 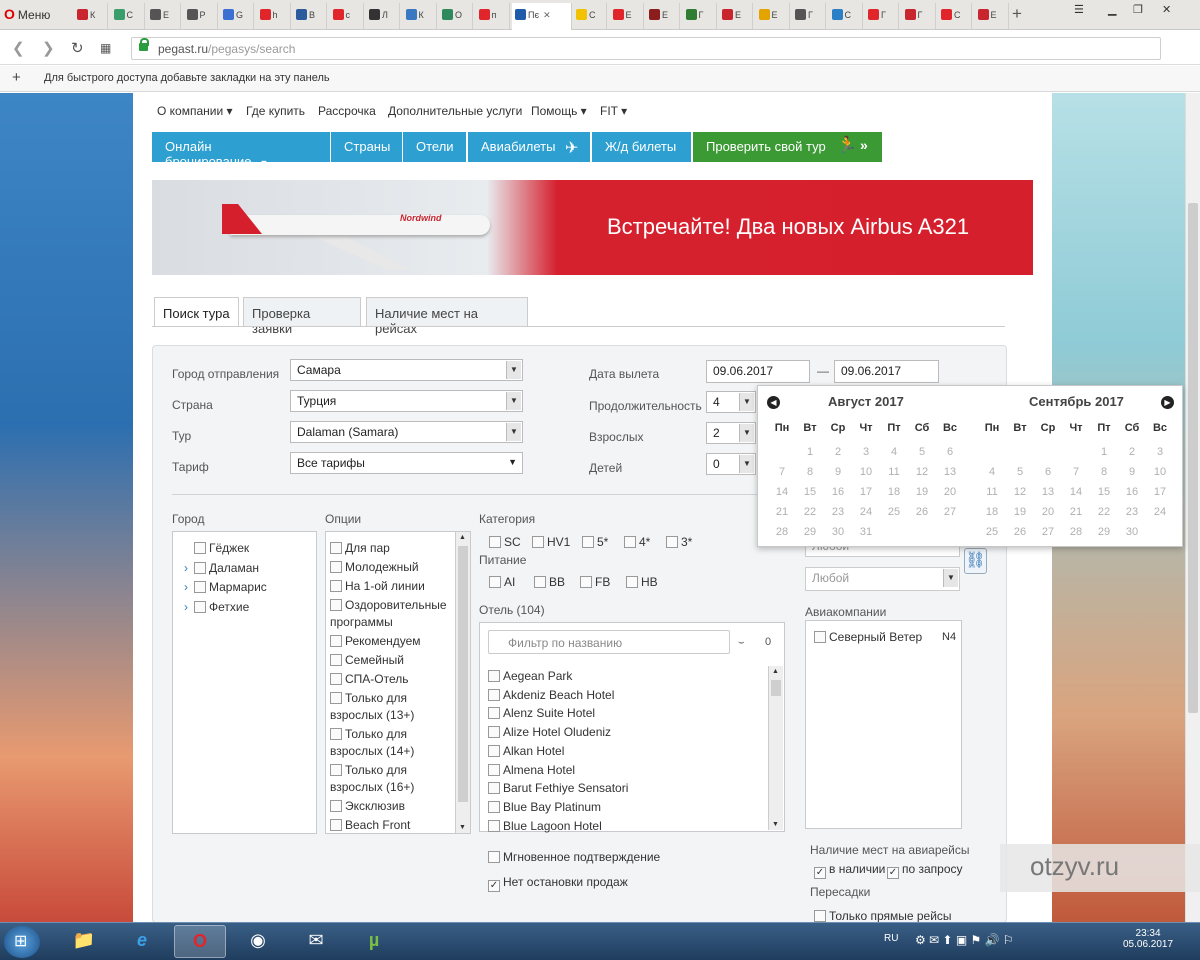 What do you see at coordinates (540, 582) in the screenshot?
I see `meal-checkbox` at bounding box center [540, 582].